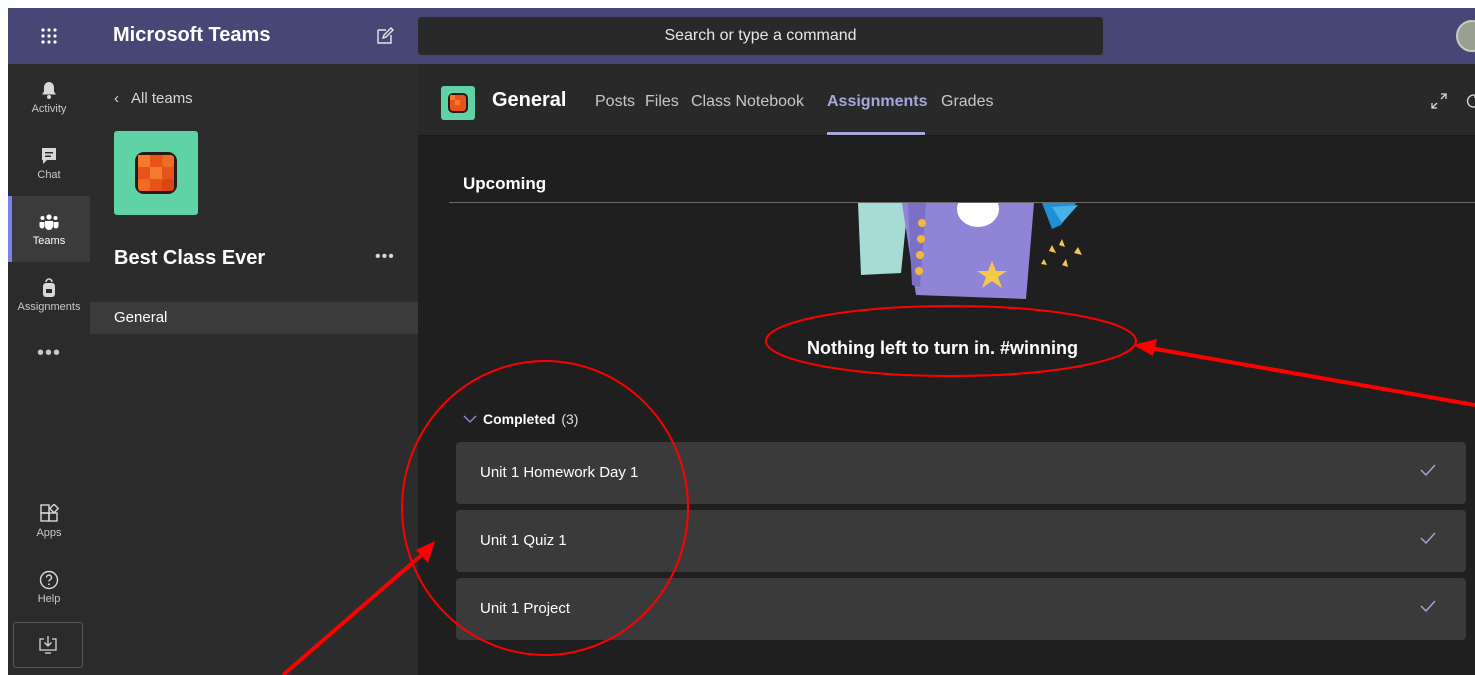 This screenshot has width=1475, height=675. Describe the element at coordinates (116, 98) in the screenshot. I see `chevron-left-icon: ‹` at that location.